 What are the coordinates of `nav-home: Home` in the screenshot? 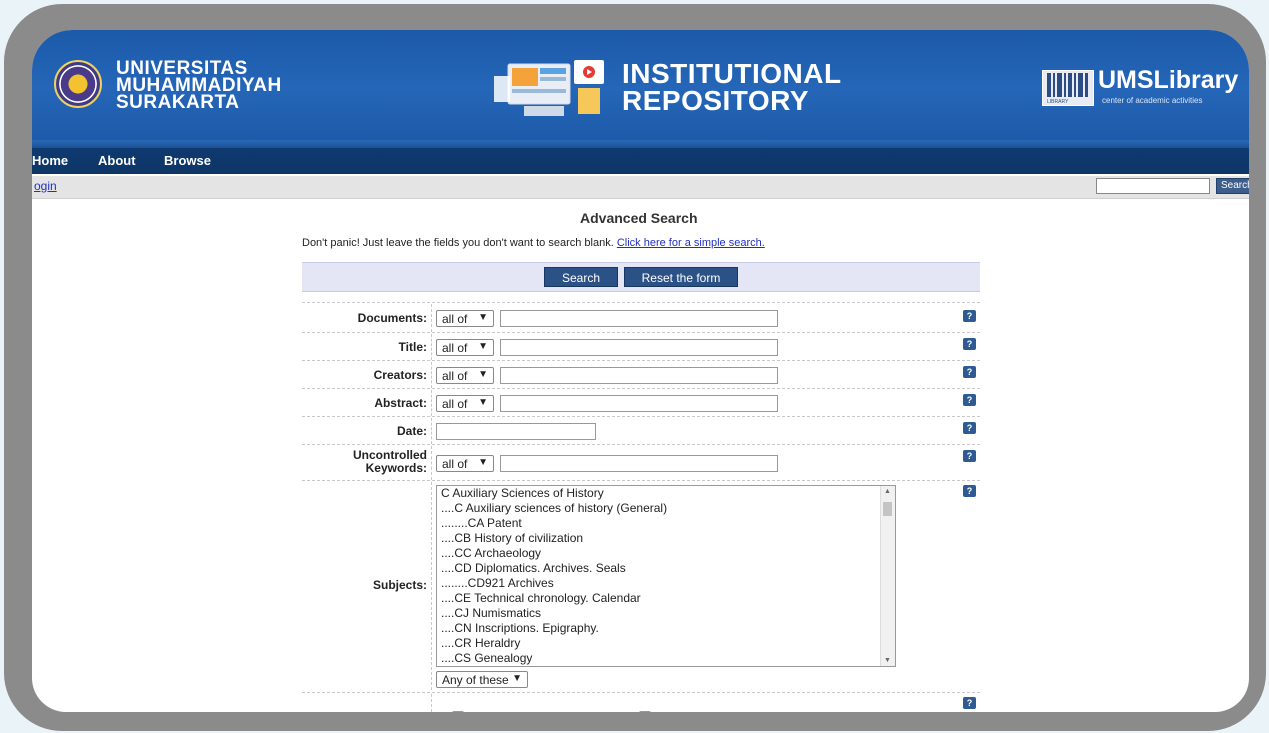 It's located at (50, 160).